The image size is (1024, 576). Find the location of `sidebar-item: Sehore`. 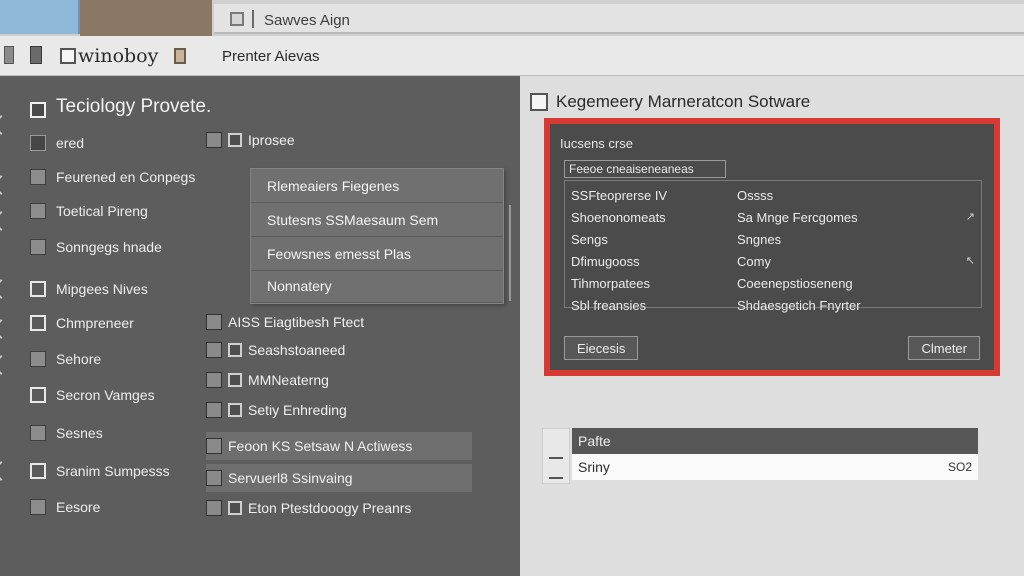

sidebar-item: Sehore is located at coordinates (65, 359).